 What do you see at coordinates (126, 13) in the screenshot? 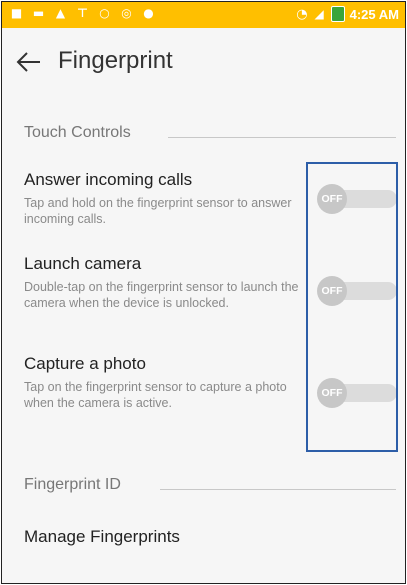
I see `notification-icon: ◎` at bounding box center [126, 13].